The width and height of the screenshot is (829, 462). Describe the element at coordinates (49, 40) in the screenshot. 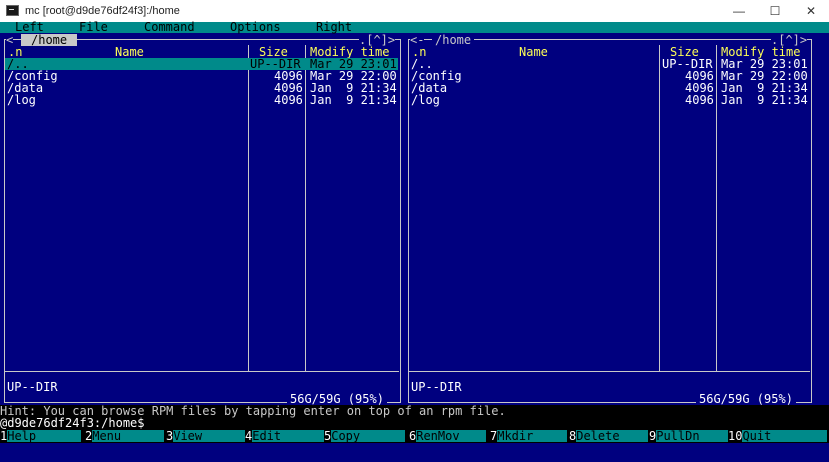

I see `left-panel-path: /home` at that location.